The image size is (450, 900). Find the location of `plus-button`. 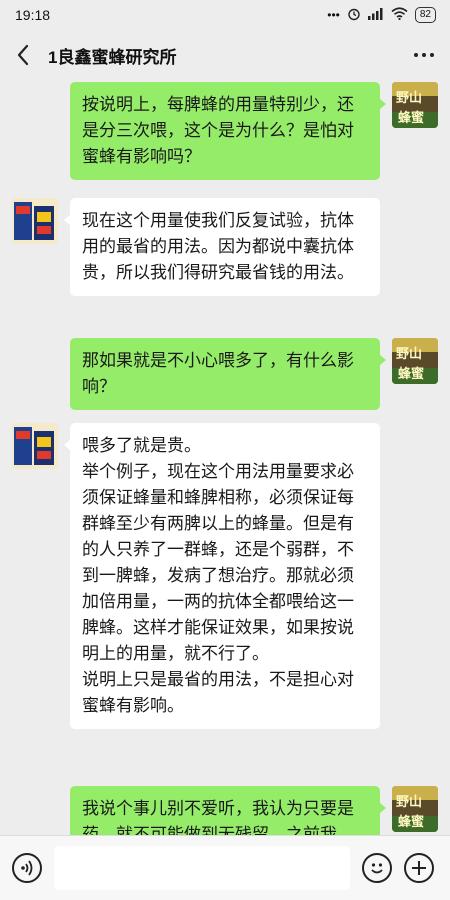

plus-button is located at coordinates (419, 868).